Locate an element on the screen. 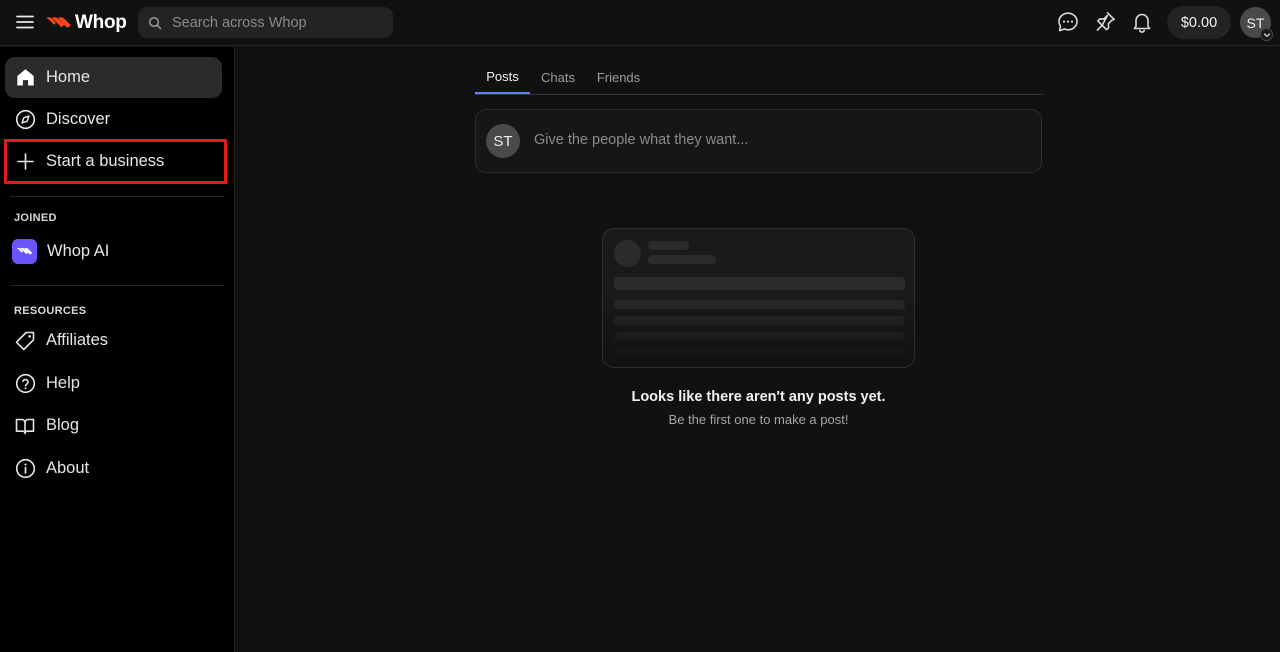 Image resolution: width=1280 pixels, height=652 pixels. pin-icon is located at coordinates (1105, 22).